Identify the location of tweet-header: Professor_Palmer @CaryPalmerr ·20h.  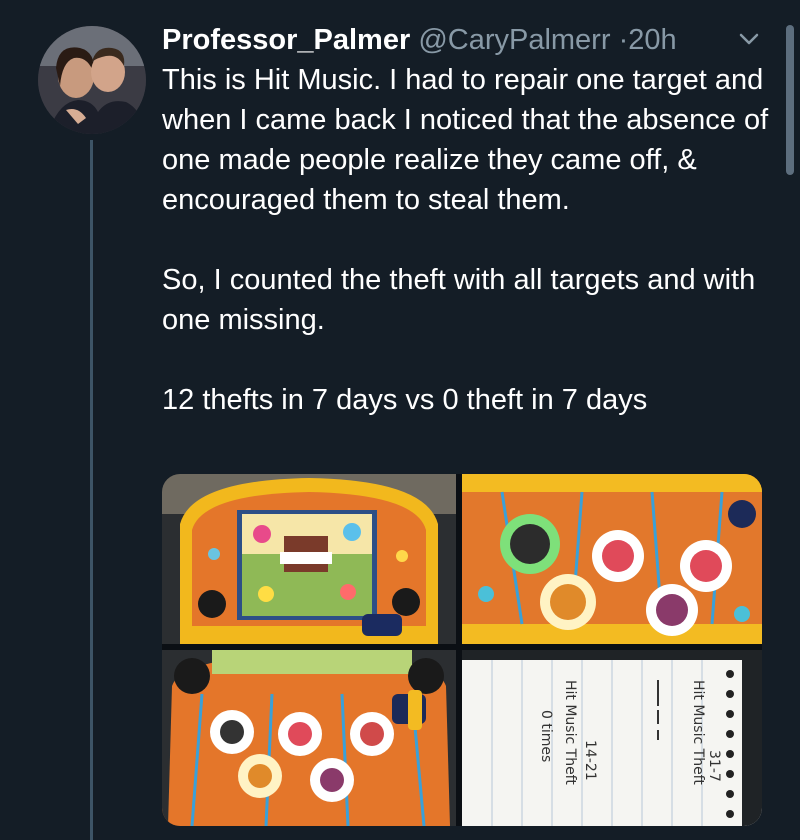
(451, 40).